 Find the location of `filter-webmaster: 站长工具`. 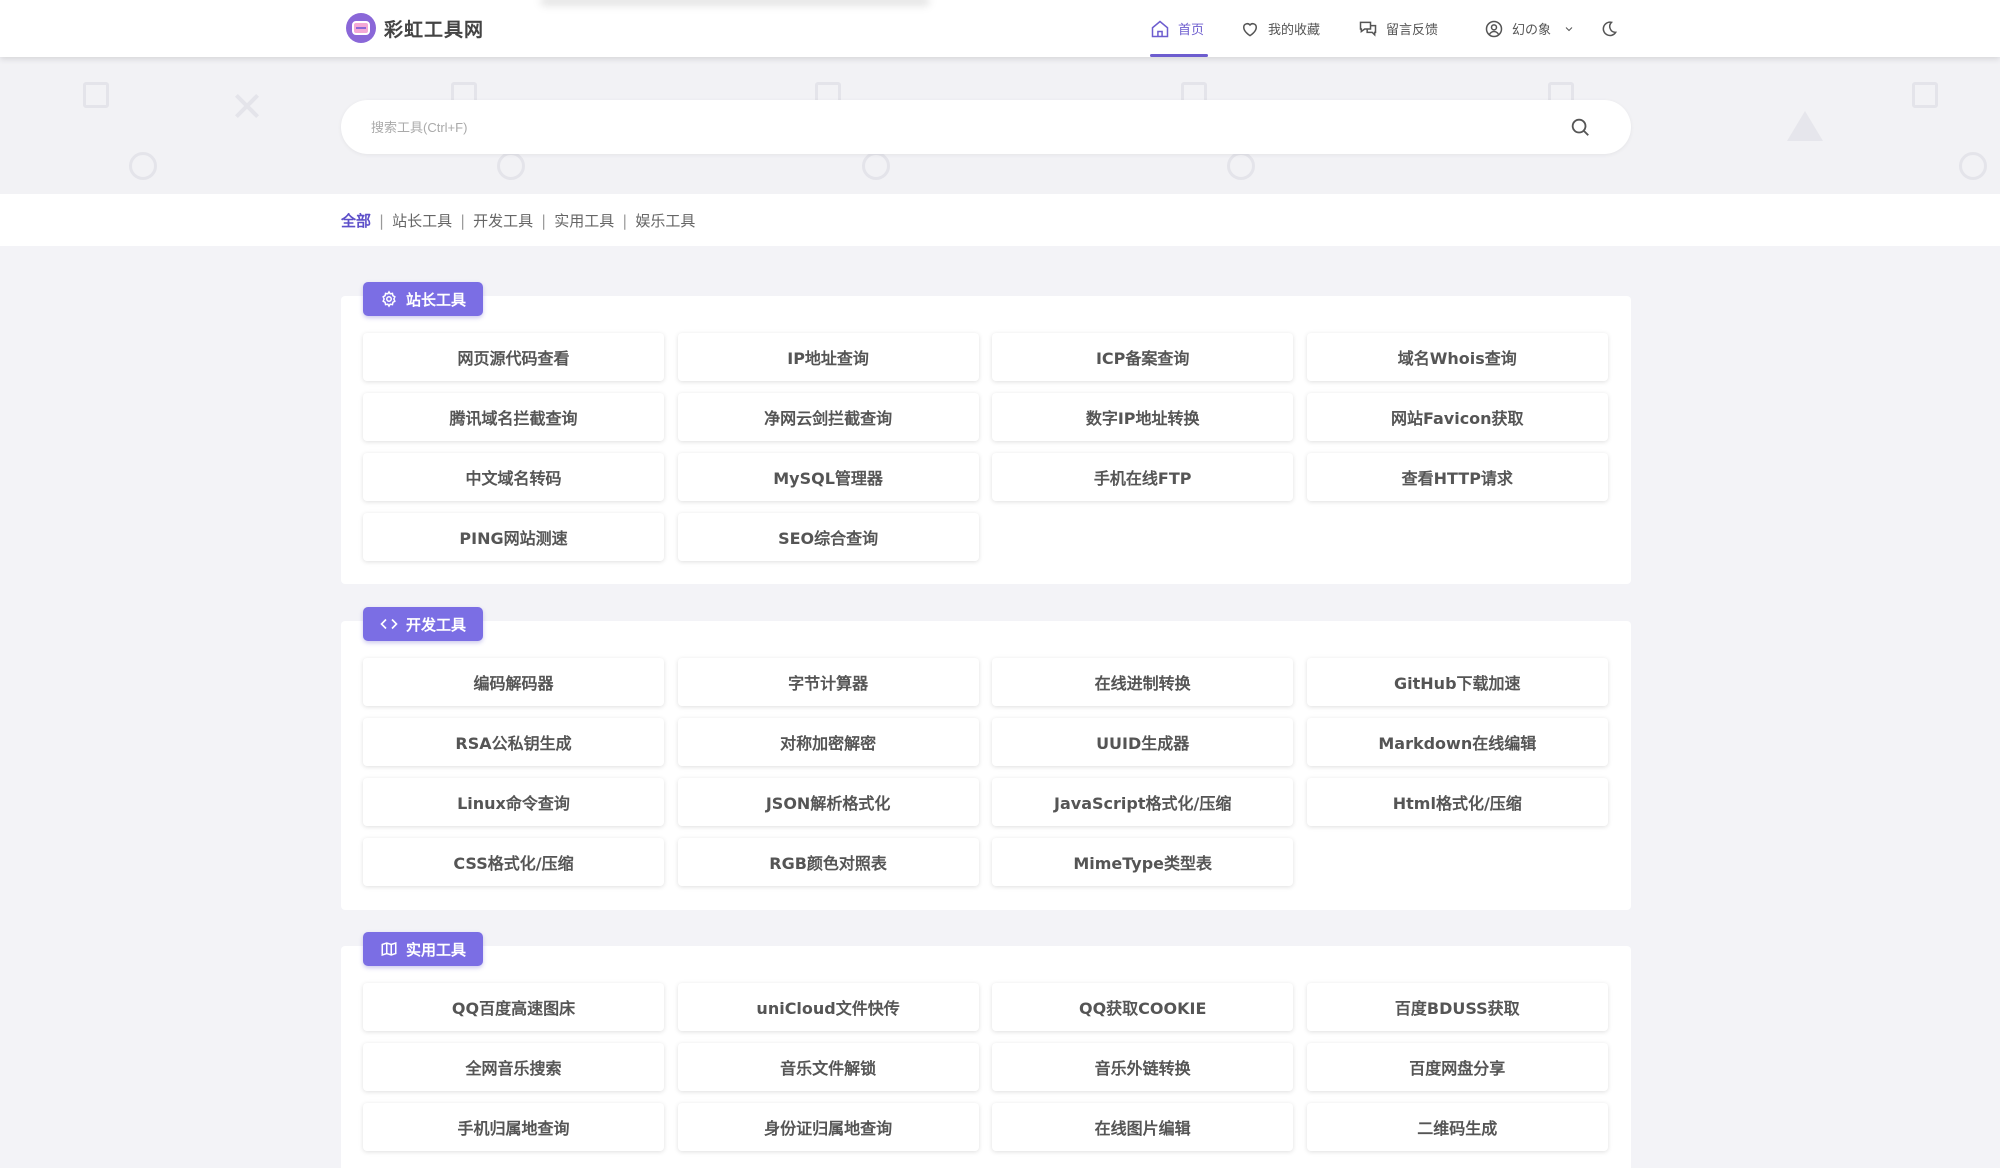

filter-webmaster: 站长工具 is located at coordinates (422, 220).